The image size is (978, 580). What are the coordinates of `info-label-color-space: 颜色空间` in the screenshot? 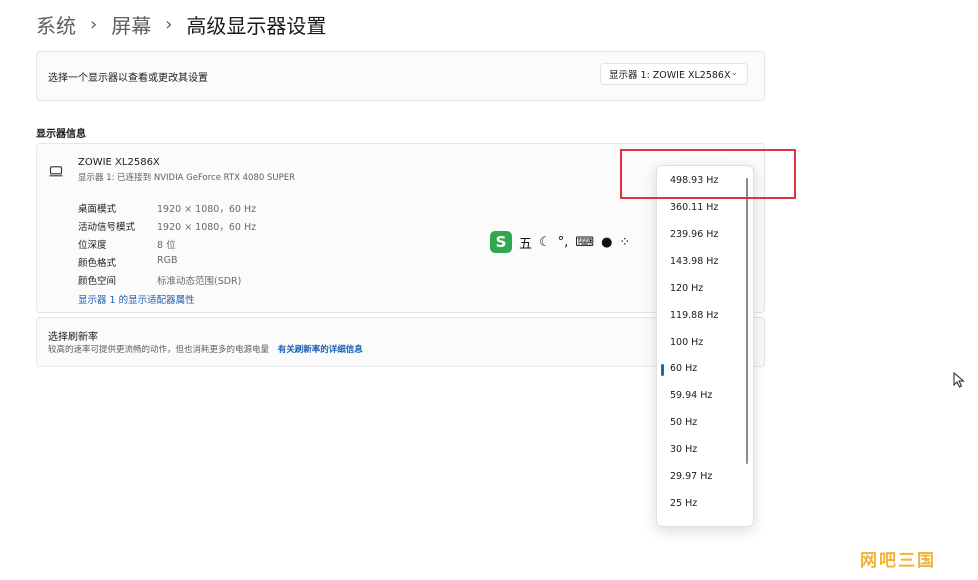 It's located at (97, 281).